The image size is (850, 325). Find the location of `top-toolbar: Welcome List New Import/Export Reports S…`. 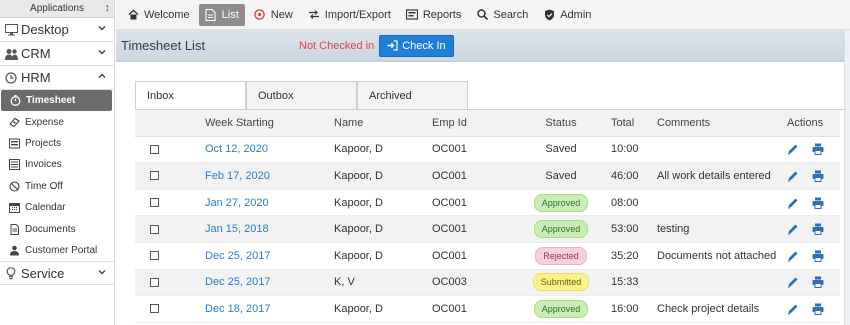

top-toolbar: Welcome List New Import/Export Reports S… is located at coordinates (483, 15).